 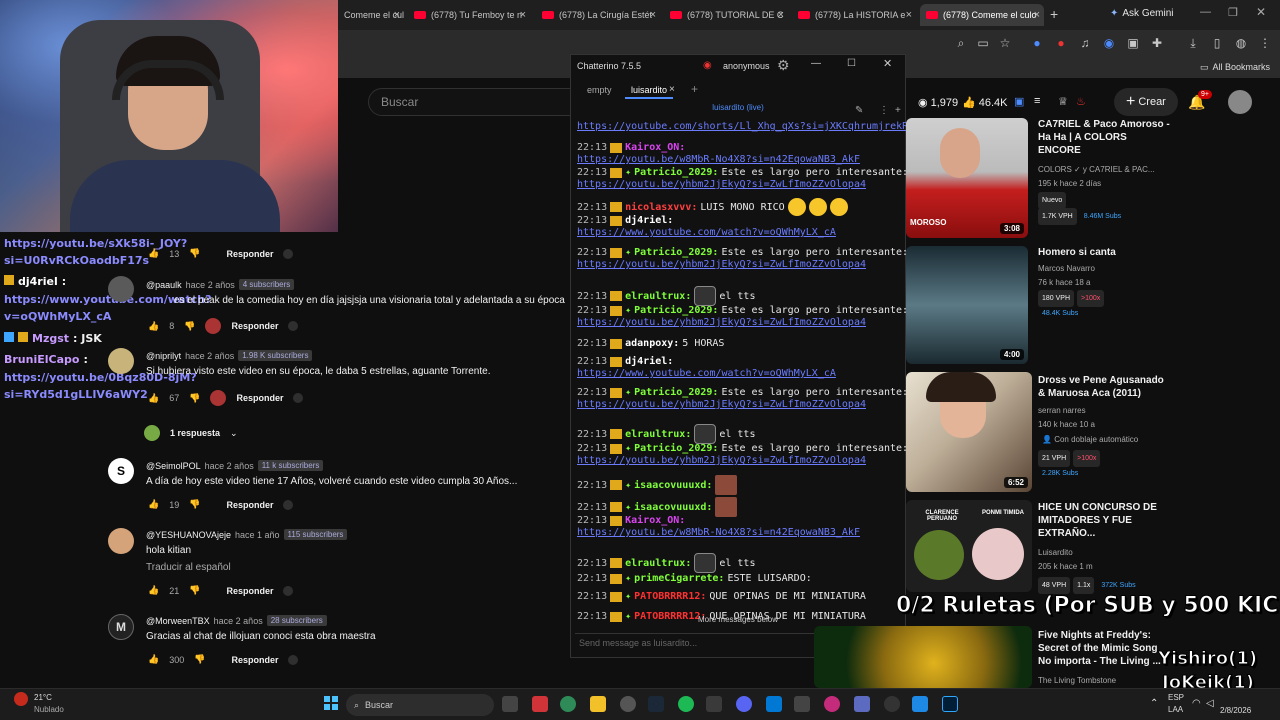 I want to click on wifi-icon: ◠, so click(x=1196, y=703).